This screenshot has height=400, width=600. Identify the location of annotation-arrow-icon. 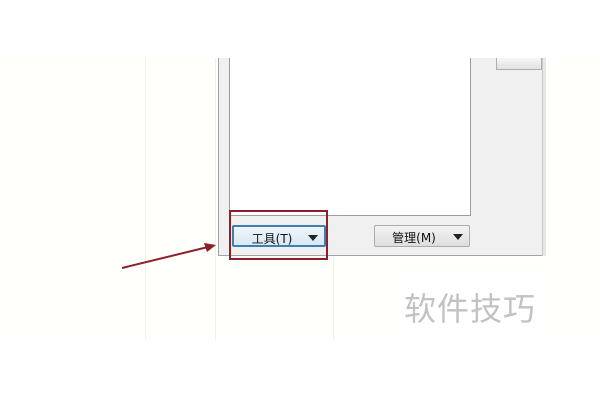
(168, 256).